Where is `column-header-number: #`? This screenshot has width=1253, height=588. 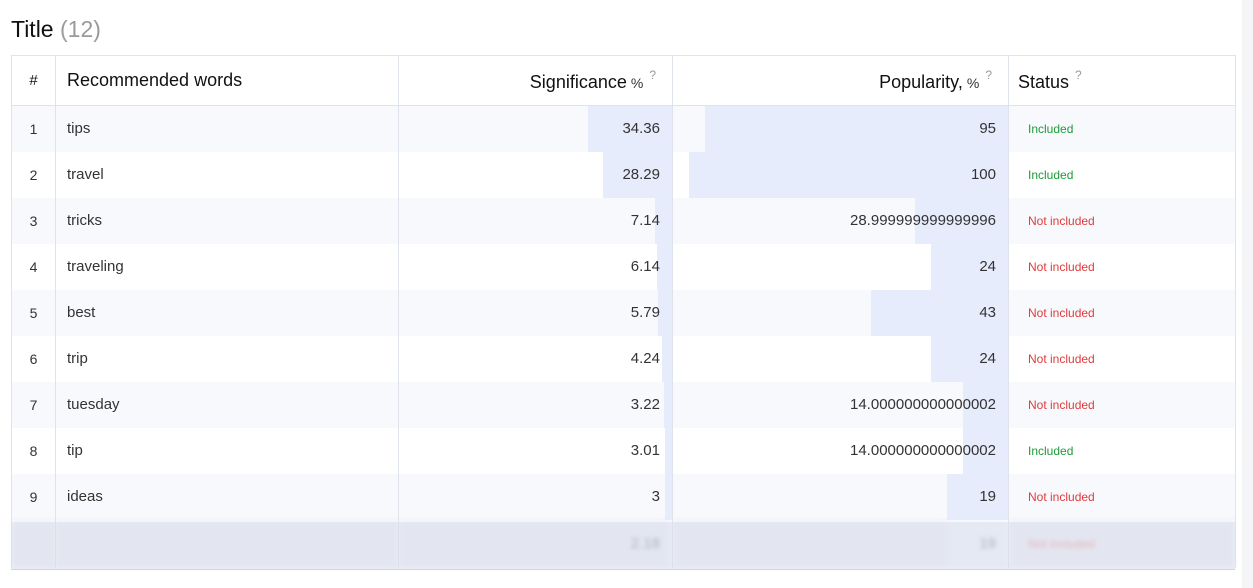
column-header-number: # is located at coordinates (33, 80).